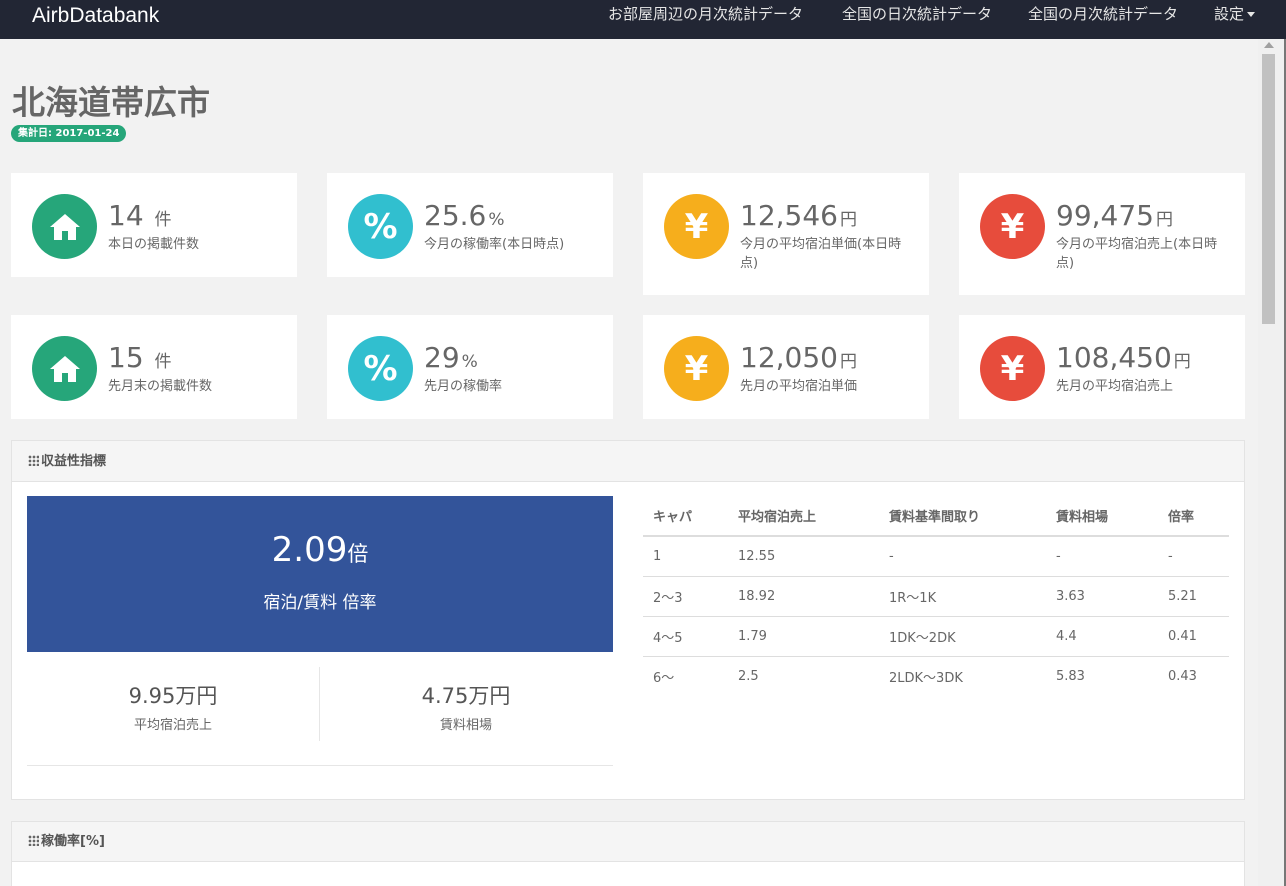 The image size is (1286, 886). Describe the element at coordinates (821, 254) in the screenshot. I see `card-label: 今月の平均宿泊単価(本日時点)` at that location.